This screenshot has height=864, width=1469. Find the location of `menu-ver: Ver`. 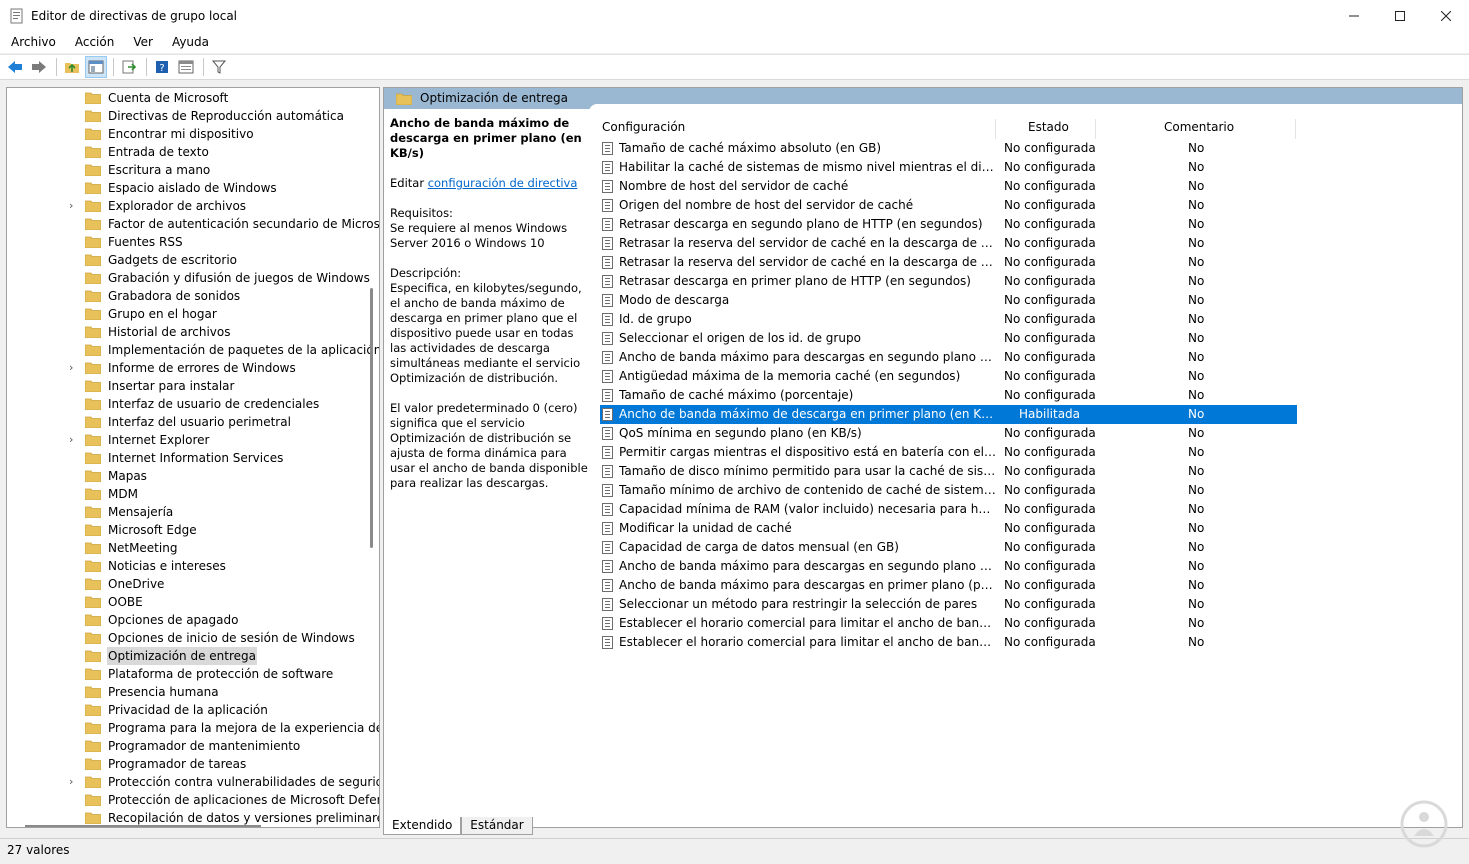

menu-ver: Ver is located at coordinates (141, 42).